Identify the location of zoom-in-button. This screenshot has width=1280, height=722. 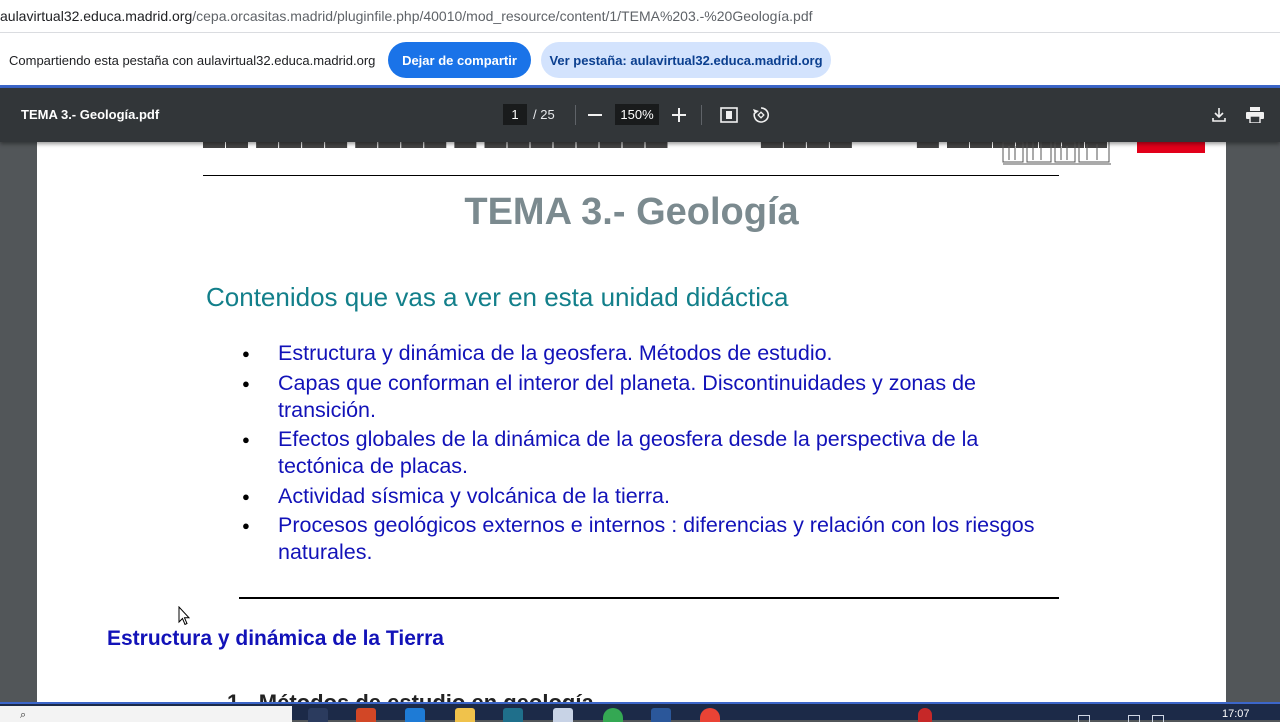
(679, 115).